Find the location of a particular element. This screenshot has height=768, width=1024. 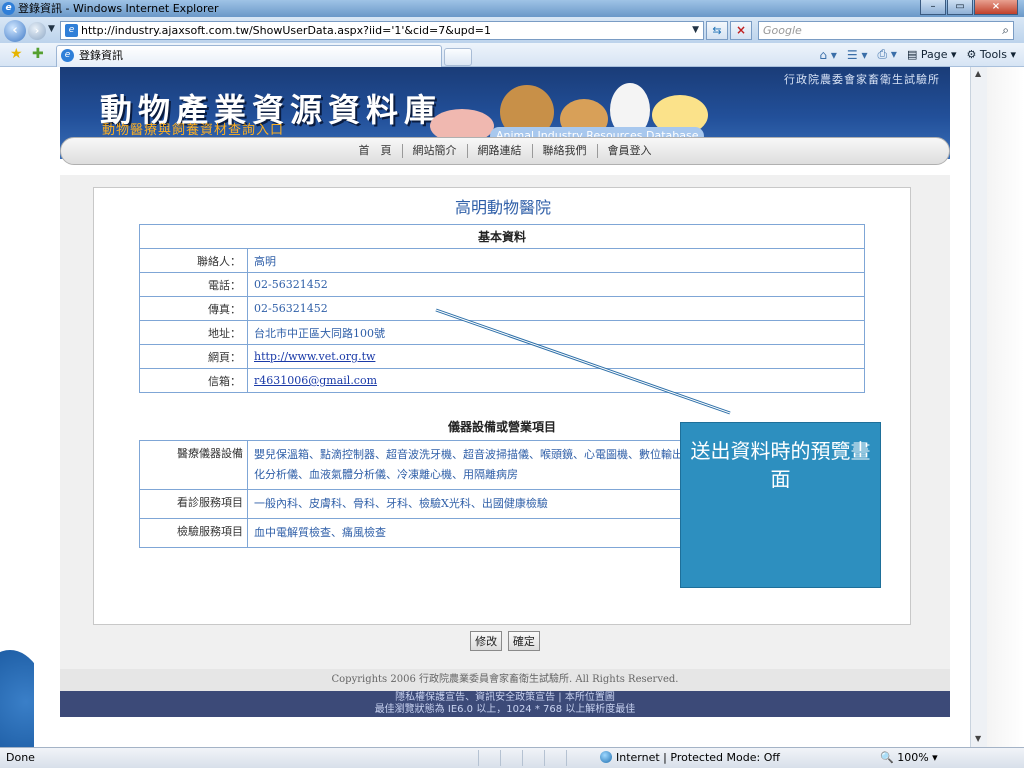

agency-name: 行政院農委會家畜衛生試驗所 is located at coordinates (862, 79).